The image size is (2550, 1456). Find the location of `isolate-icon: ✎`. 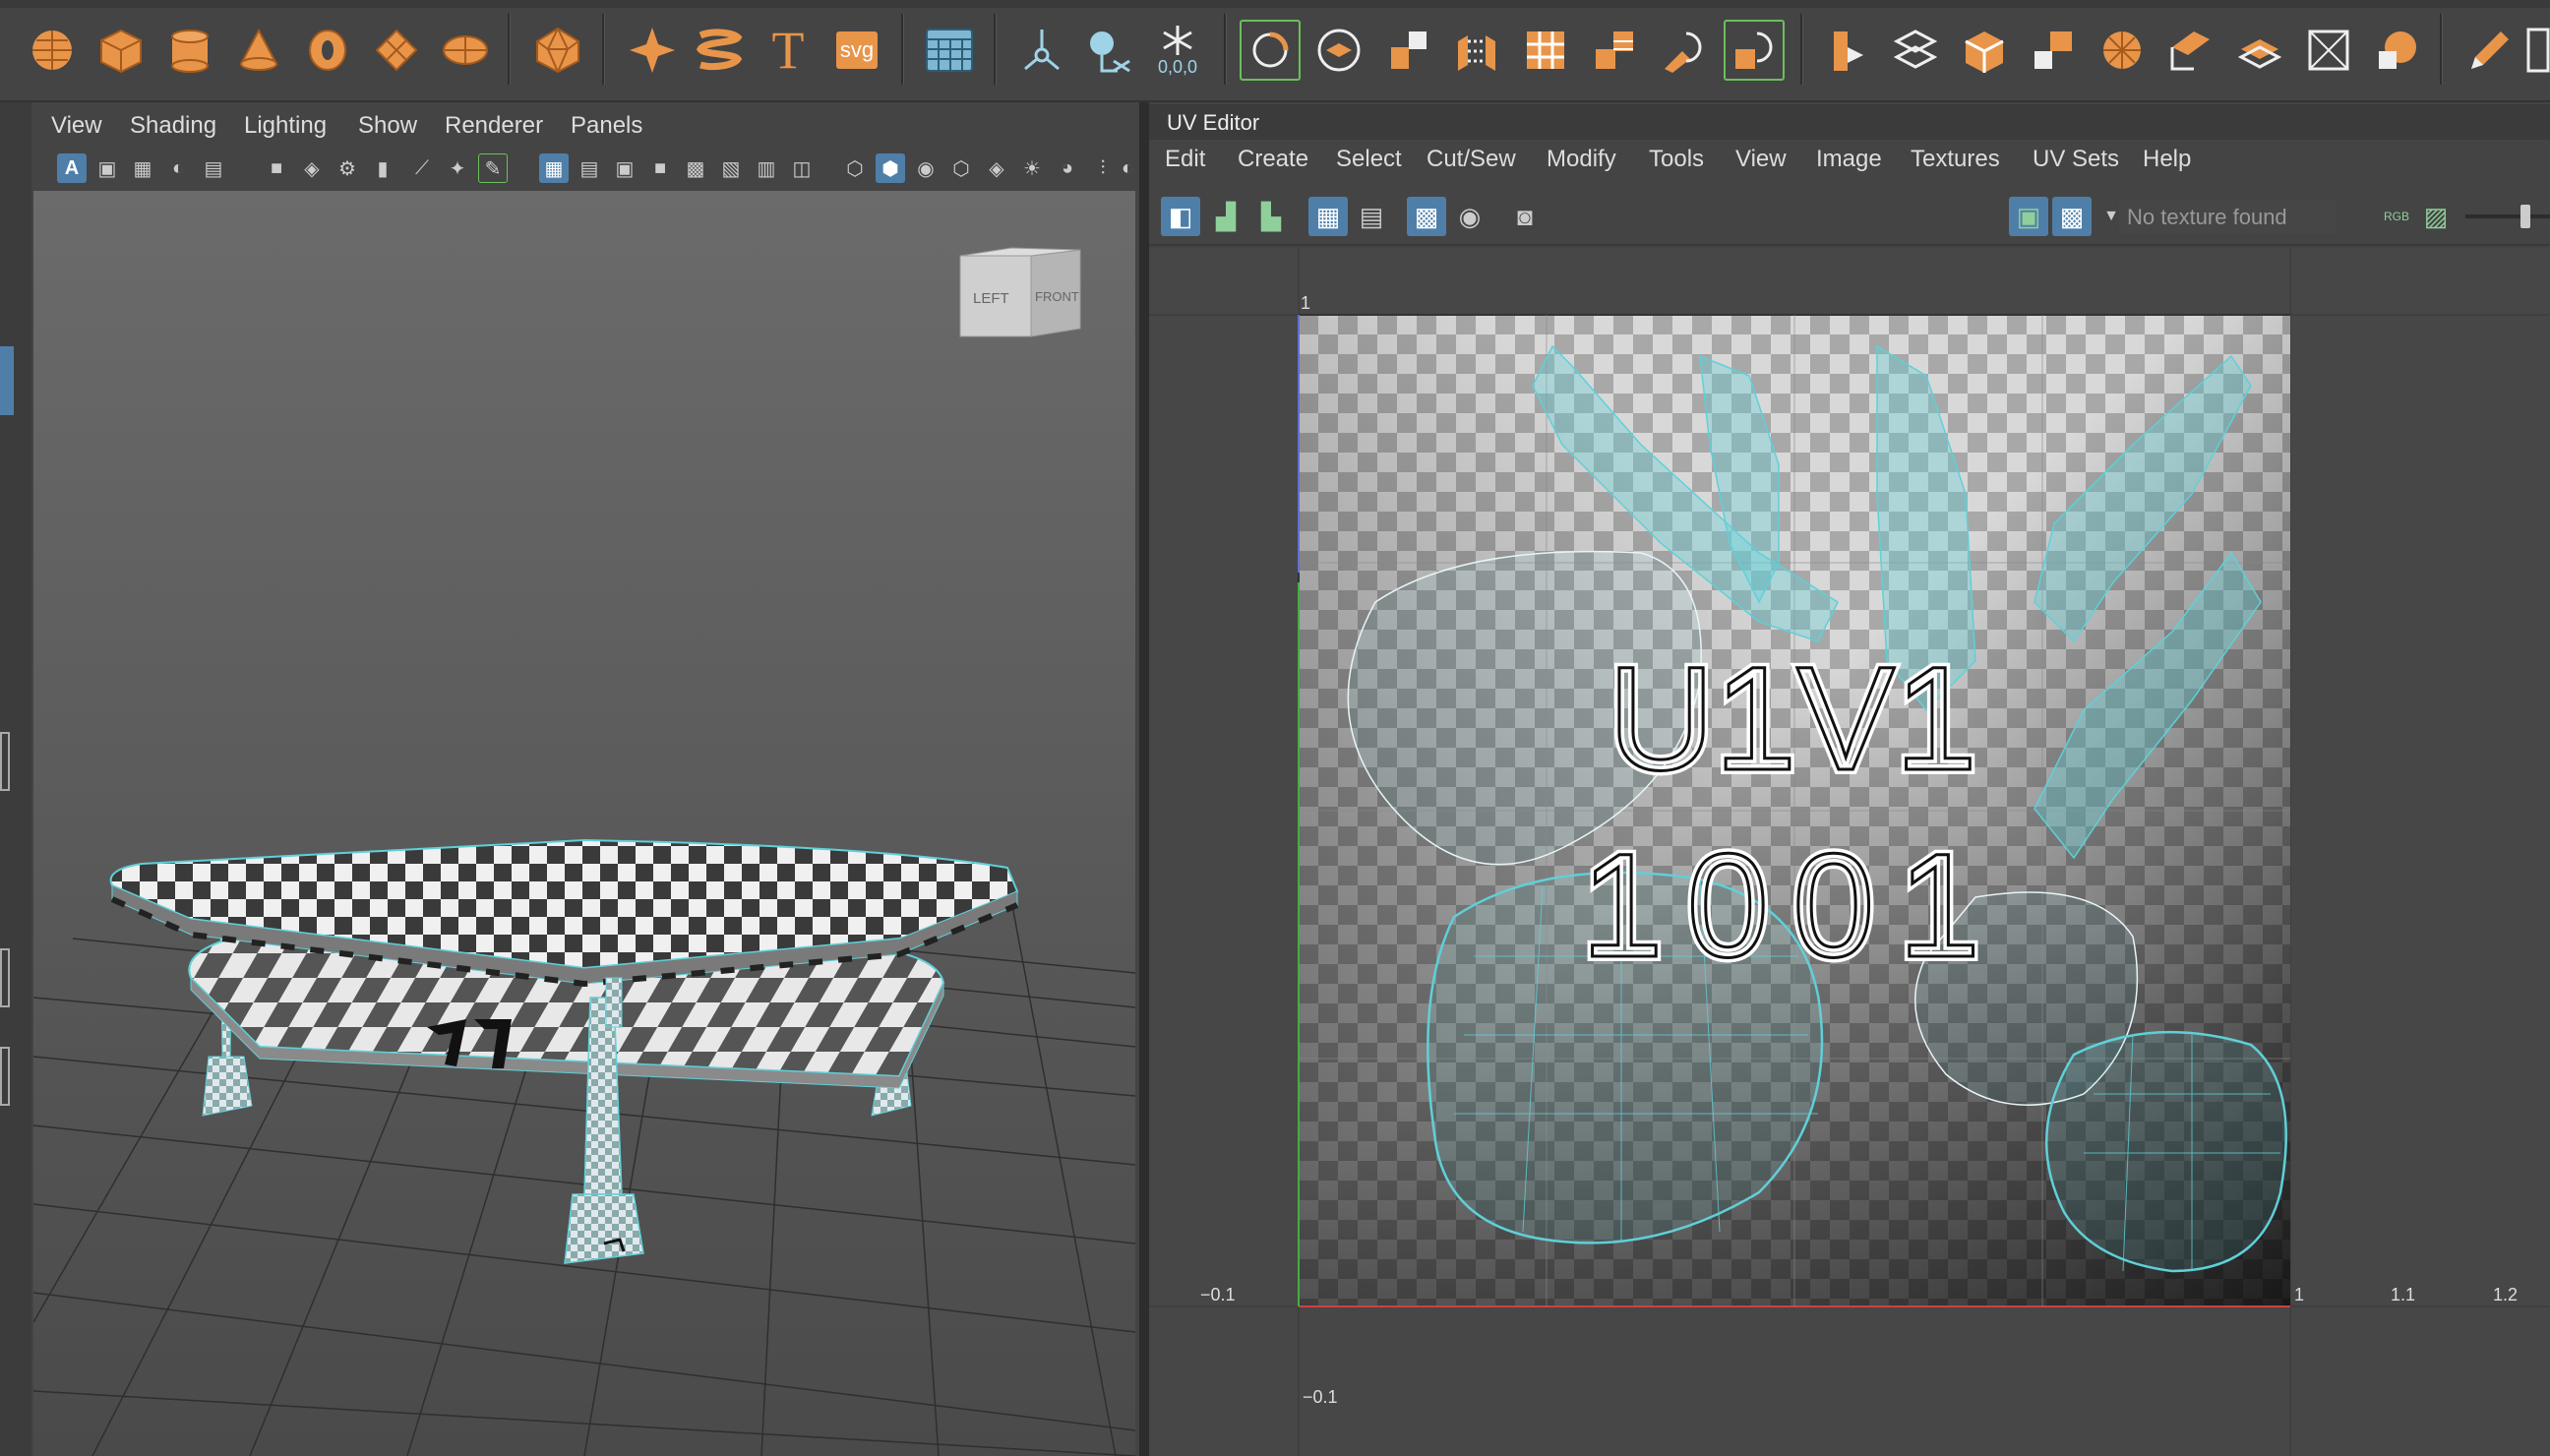

isolate-icon: ✎ is located at coordinates (493, 168).